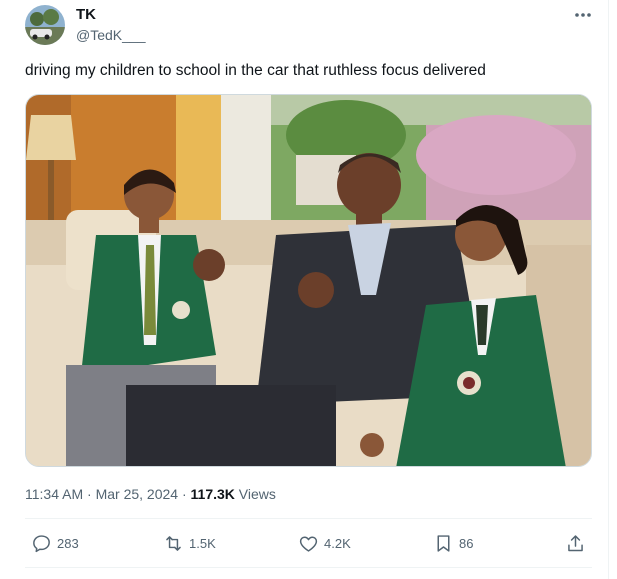  I want to click on tweet-meta: 11:34 AM · Mar 25, 2024 · 117.3K Views, so click(150, 494).